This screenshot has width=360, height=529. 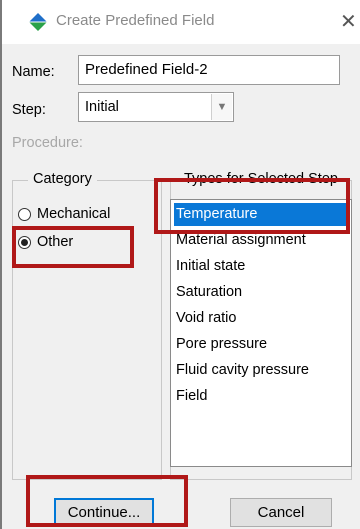 I want to click on chevron-down-icon: ▼, so click(x=221, y=107).